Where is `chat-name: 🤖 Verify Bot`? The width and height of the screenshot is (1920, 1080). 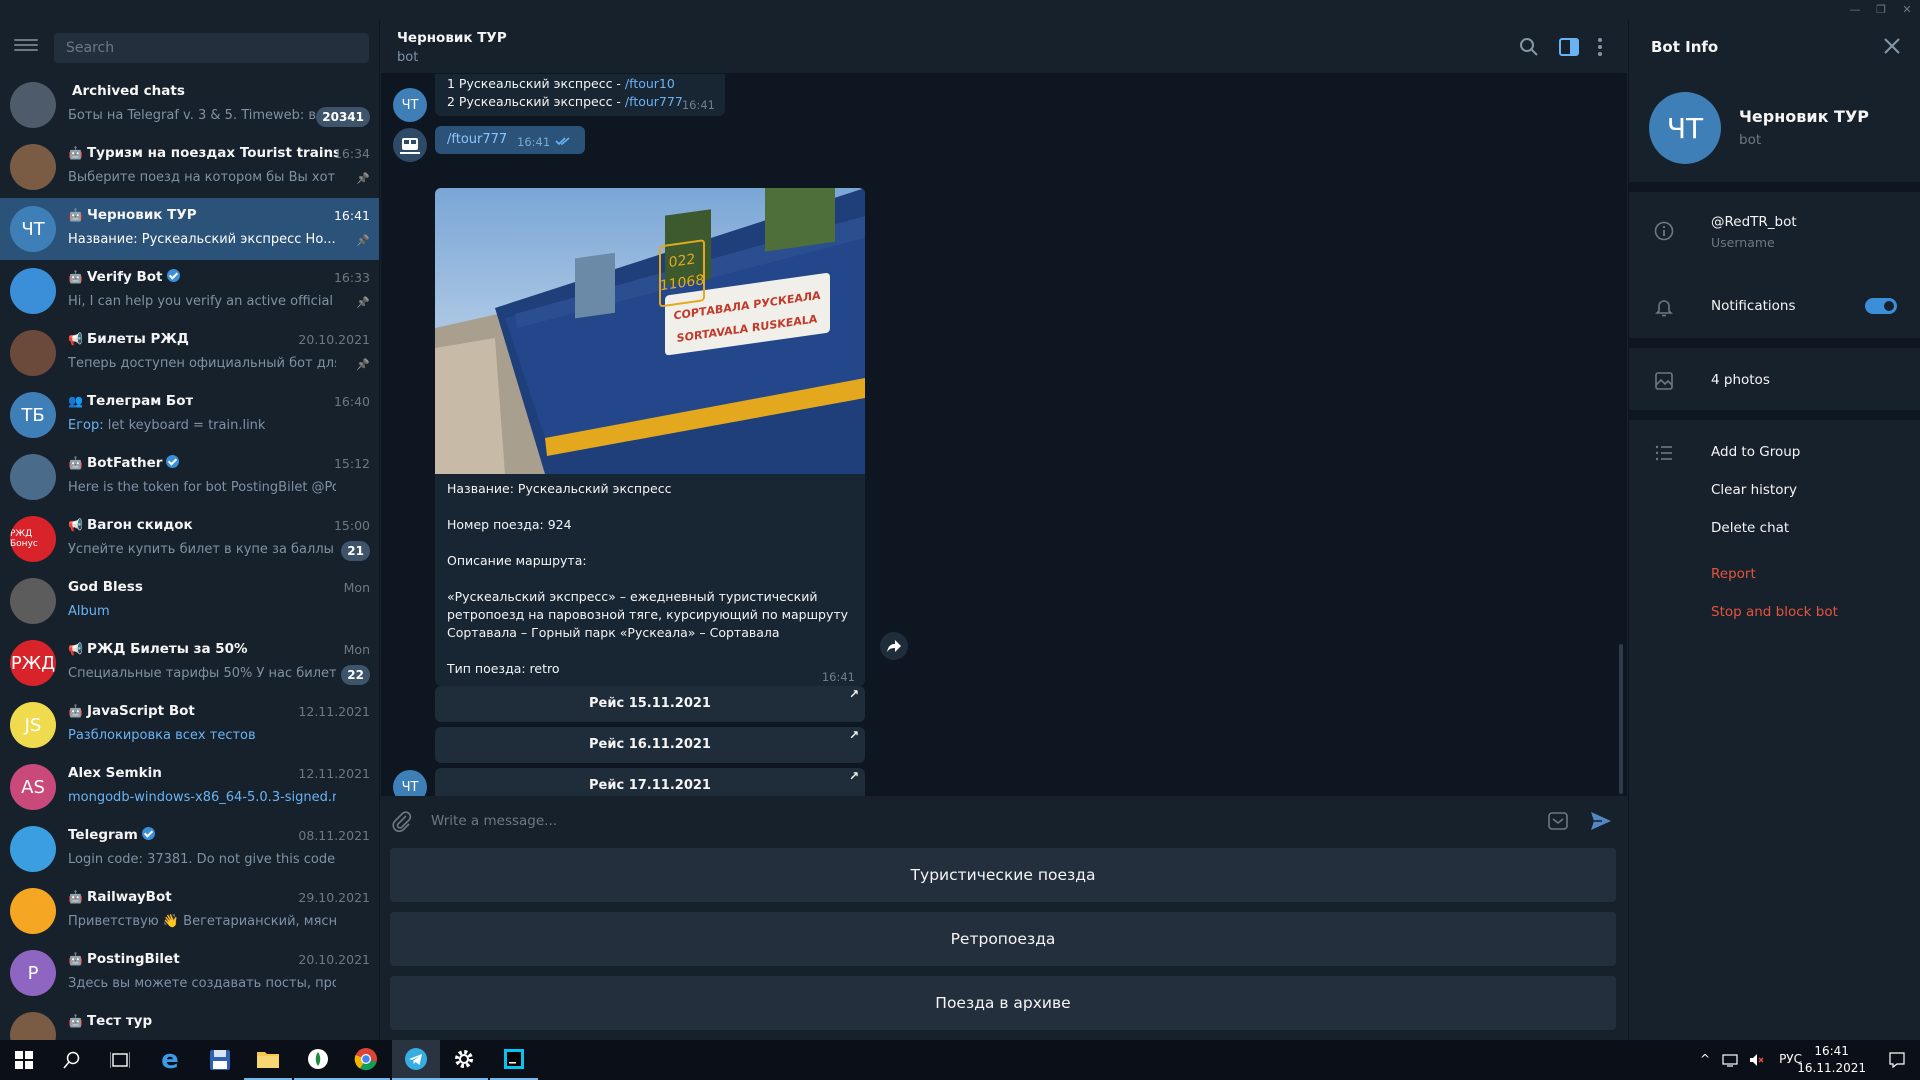
chat-name: 🤖 Verify Bot is located at coordinates (124, 277).